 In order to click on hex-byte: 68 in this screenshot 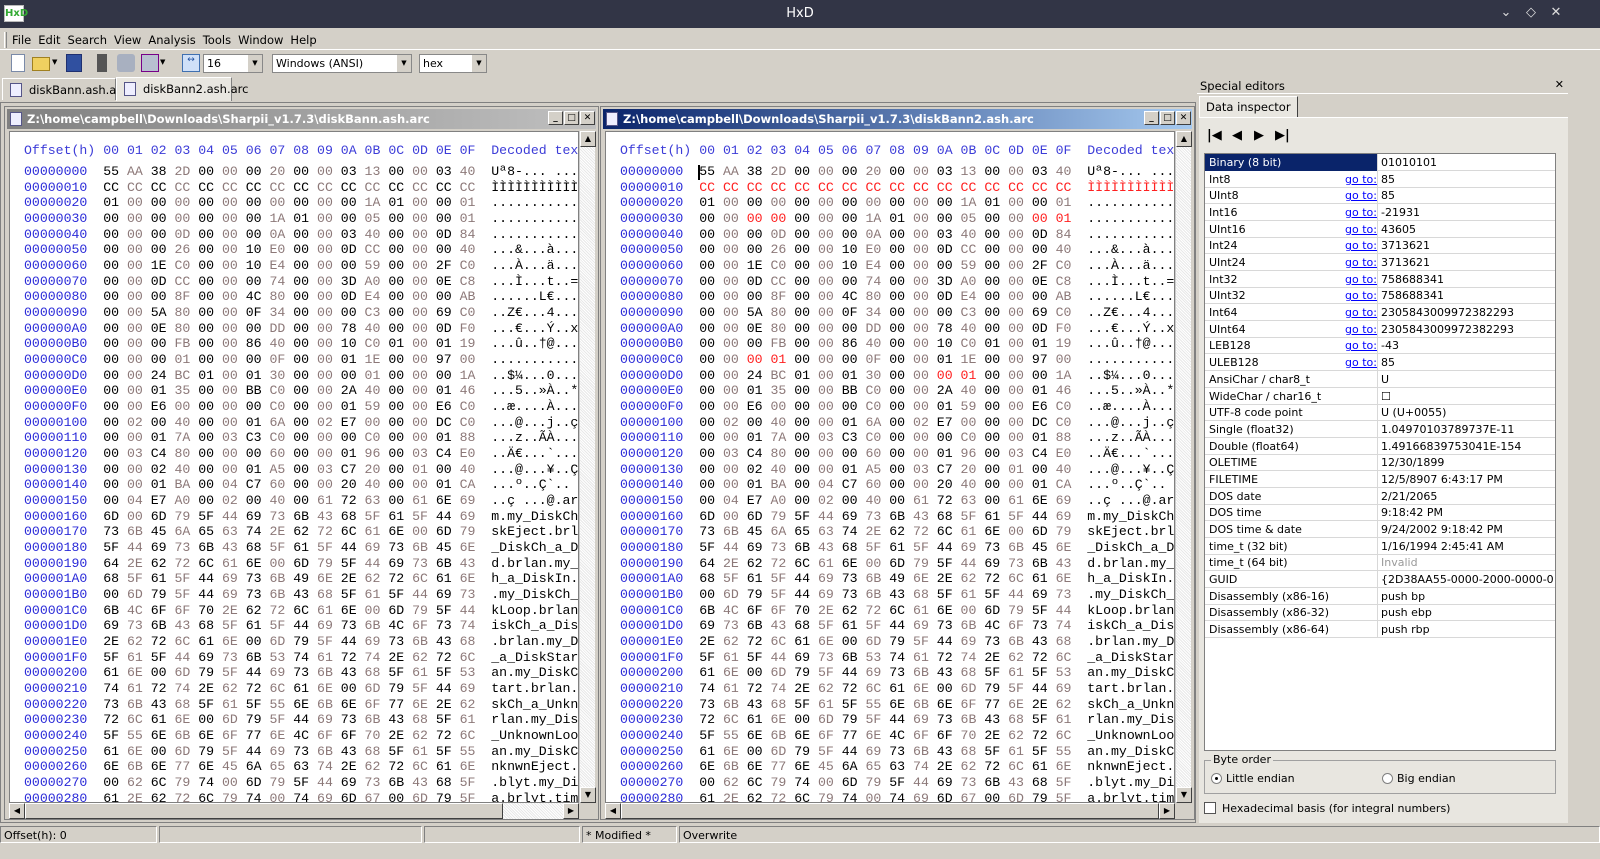, I will do `click(420, 720)`.